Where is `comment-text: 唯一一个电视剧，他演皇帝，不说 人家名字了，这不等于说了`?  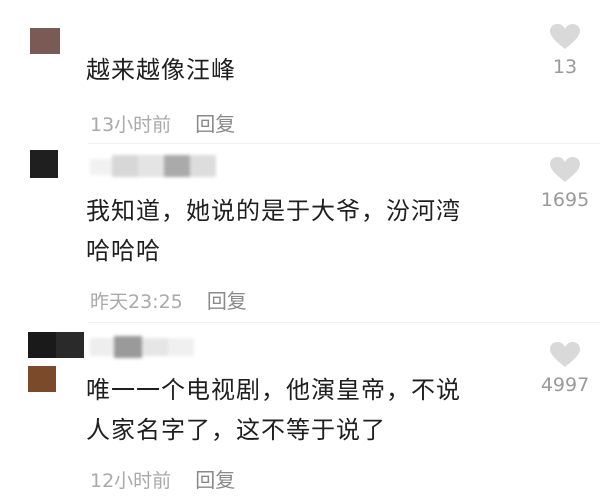
comment-text: 唯一一个电视剧，他演皇帝，不说 人家名字了，这不等于说了 is located at coordinates (273, 410).